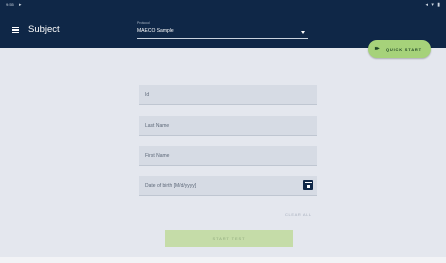 The height and width of the screenshot is (263, 446). What do you see at coordinates (433, 5) in the screenshot?
I see `system-status-icons: ◂ ▾ ▮` at bounding box center [433, 5].